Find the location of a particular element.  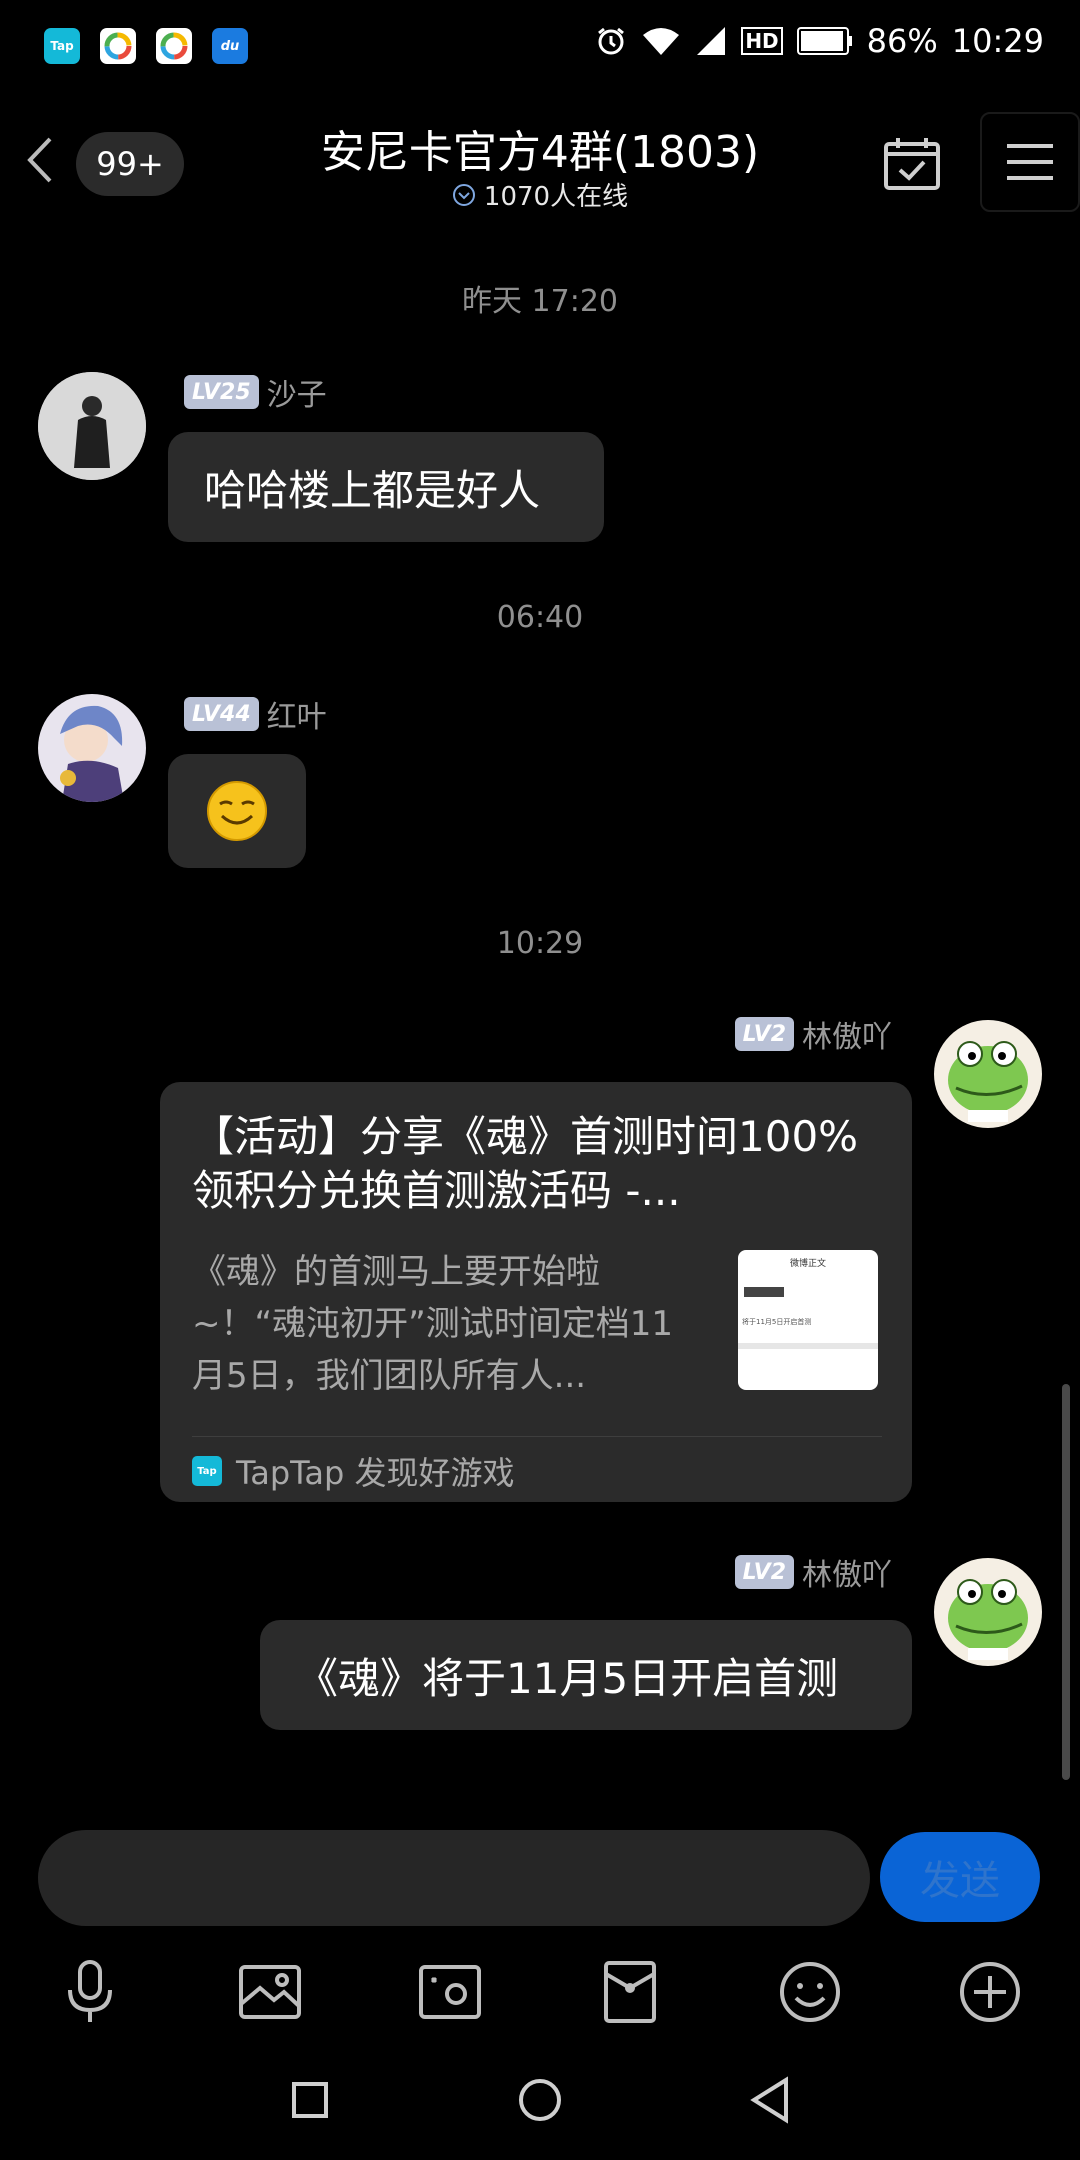

square-icon is located at coordinates (310, 2100).